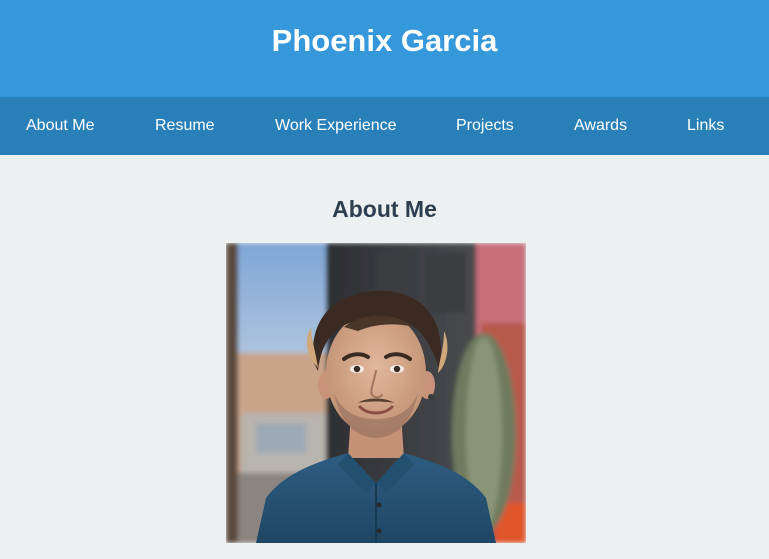 The width and height of the screenshot is (769, 559). What do you see at coordinates (600, 126) in the screenshot?
I see `nav-link-awards: Awards` at bounding box center [600, 126].